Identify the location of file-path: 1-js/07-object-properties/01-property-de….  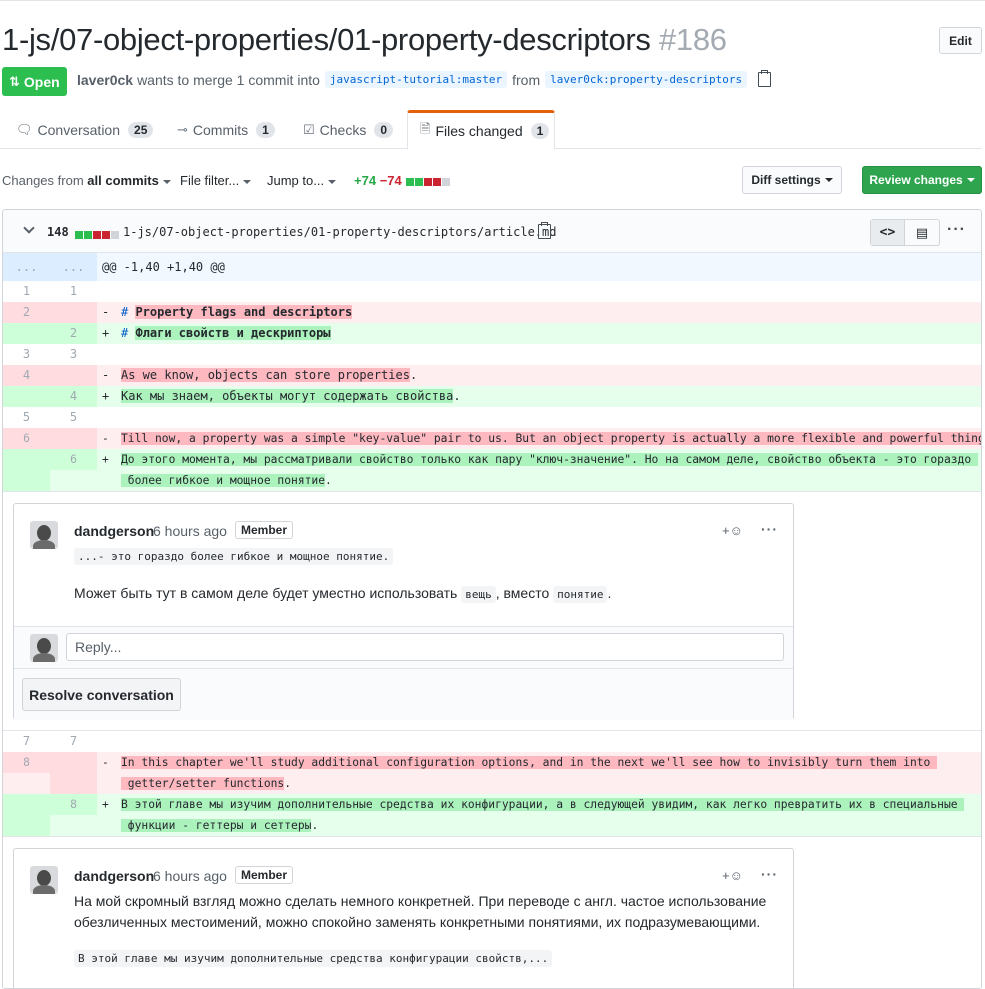
(339, 232).